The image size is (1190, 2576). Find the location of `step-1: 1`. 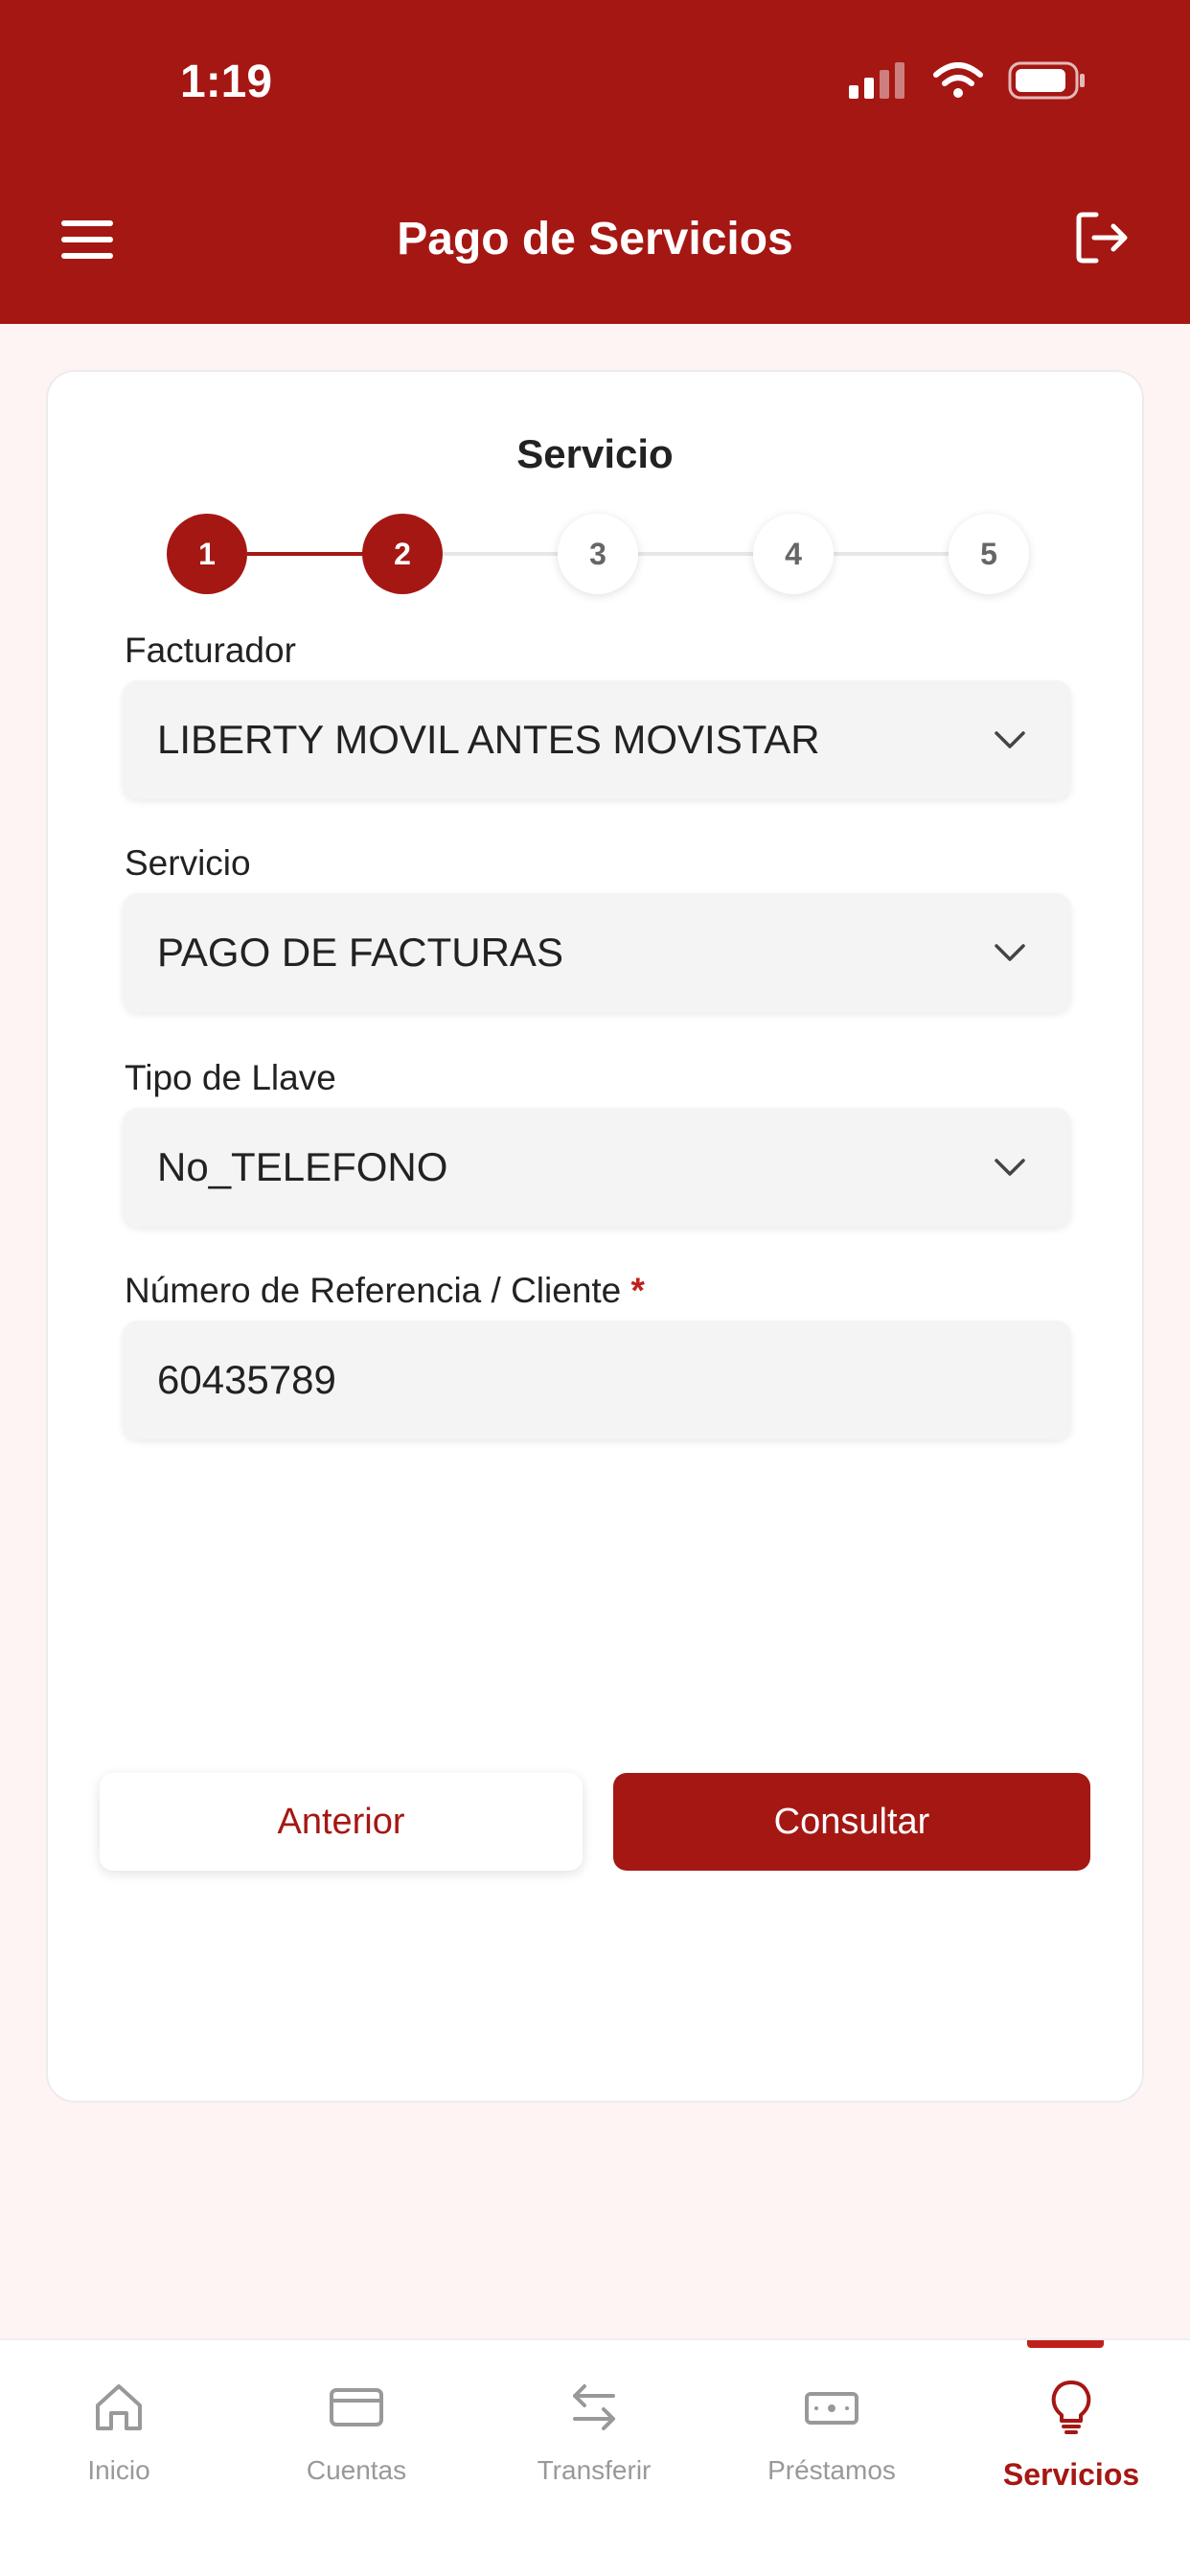

step-1: 1 is located at coordinates (207, 554).